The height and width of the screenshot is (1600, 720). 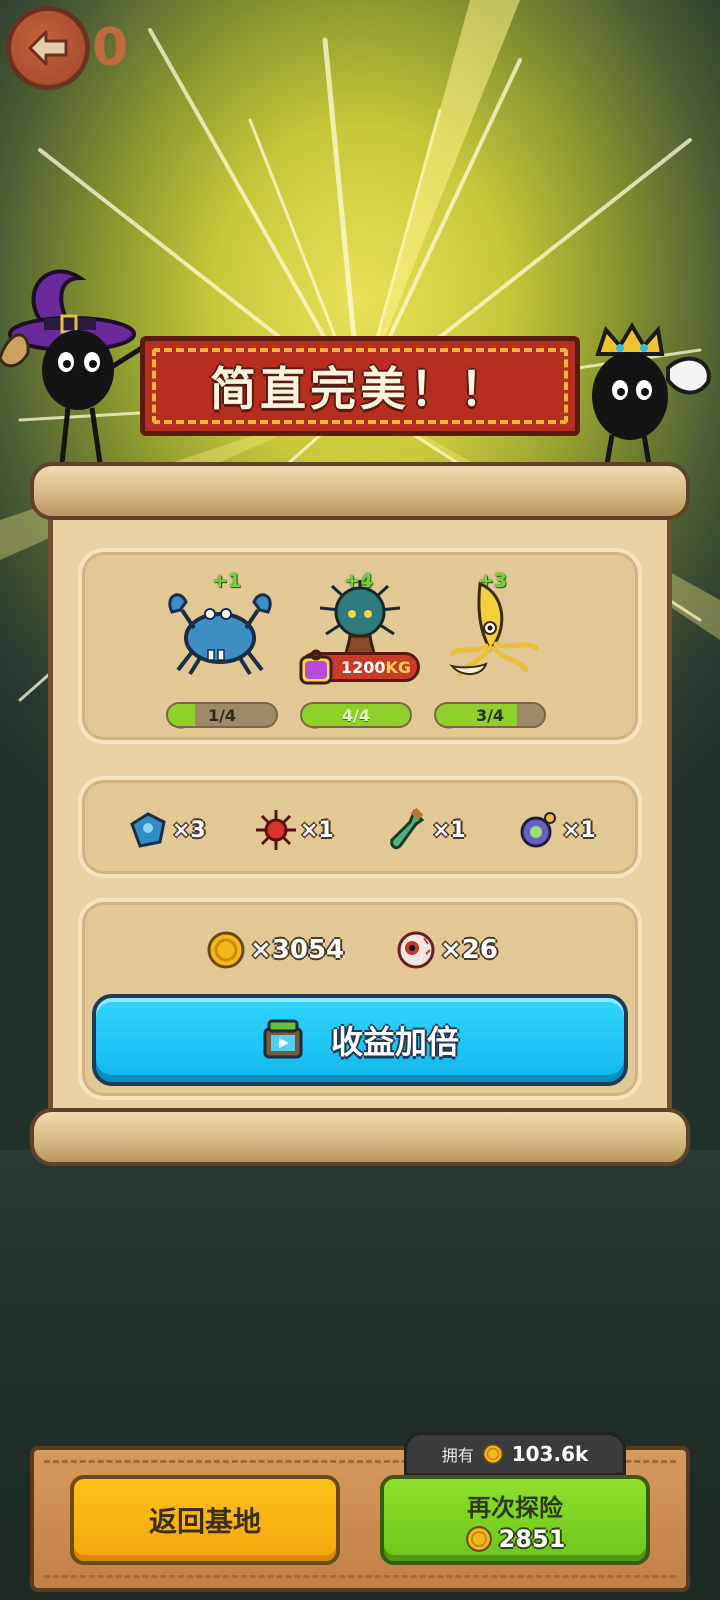 I want to click on weight-value: 1200, so click(x=363, y=667).